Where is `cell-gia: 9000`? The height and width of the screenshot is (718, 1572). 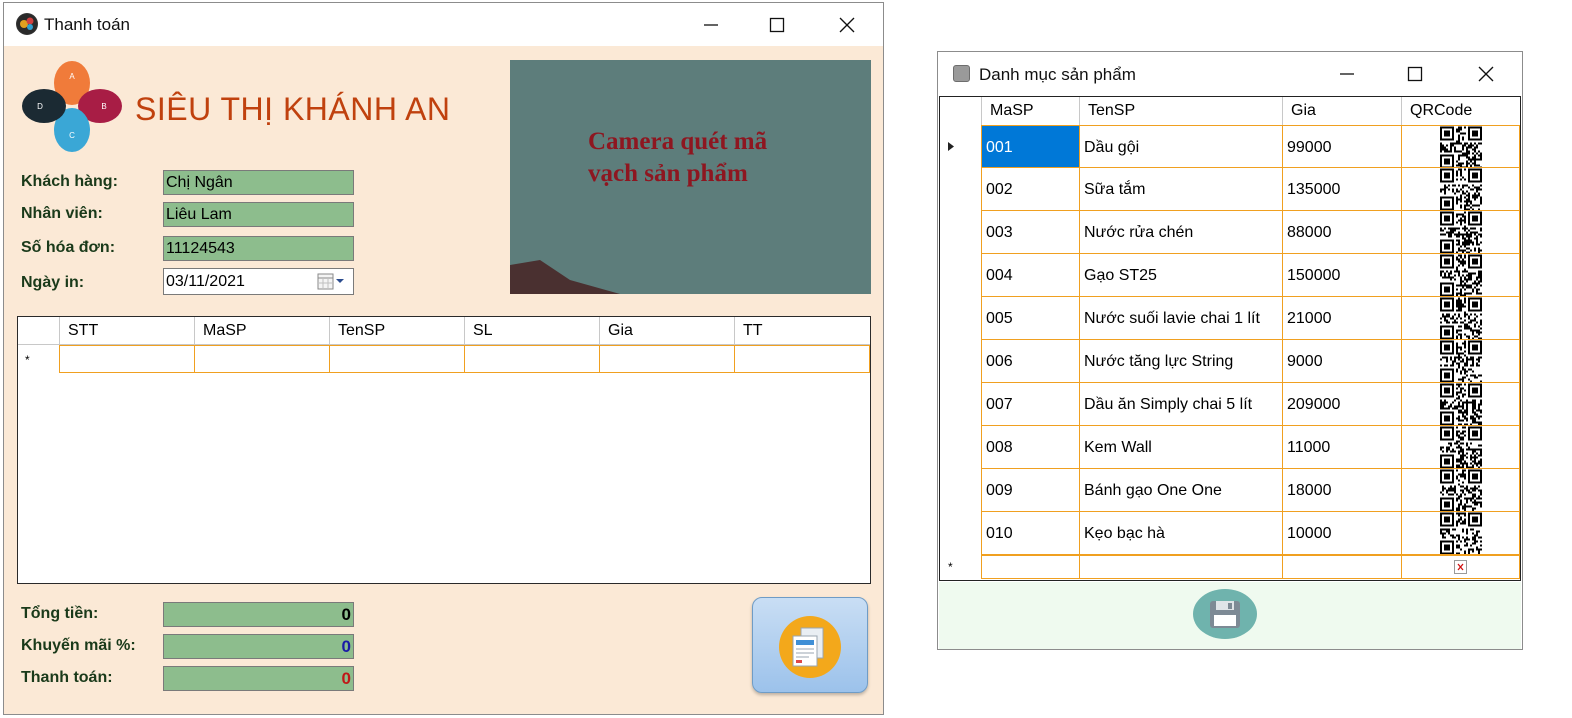 cell-gia: 9000 is located at coordinates (1341, 361).